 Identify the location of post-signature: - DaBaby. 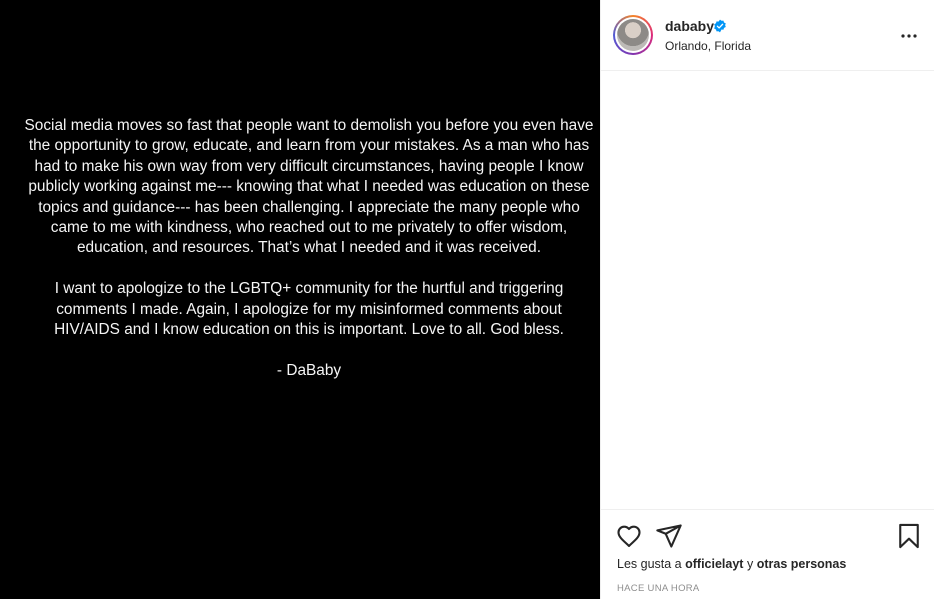
(309, 370).